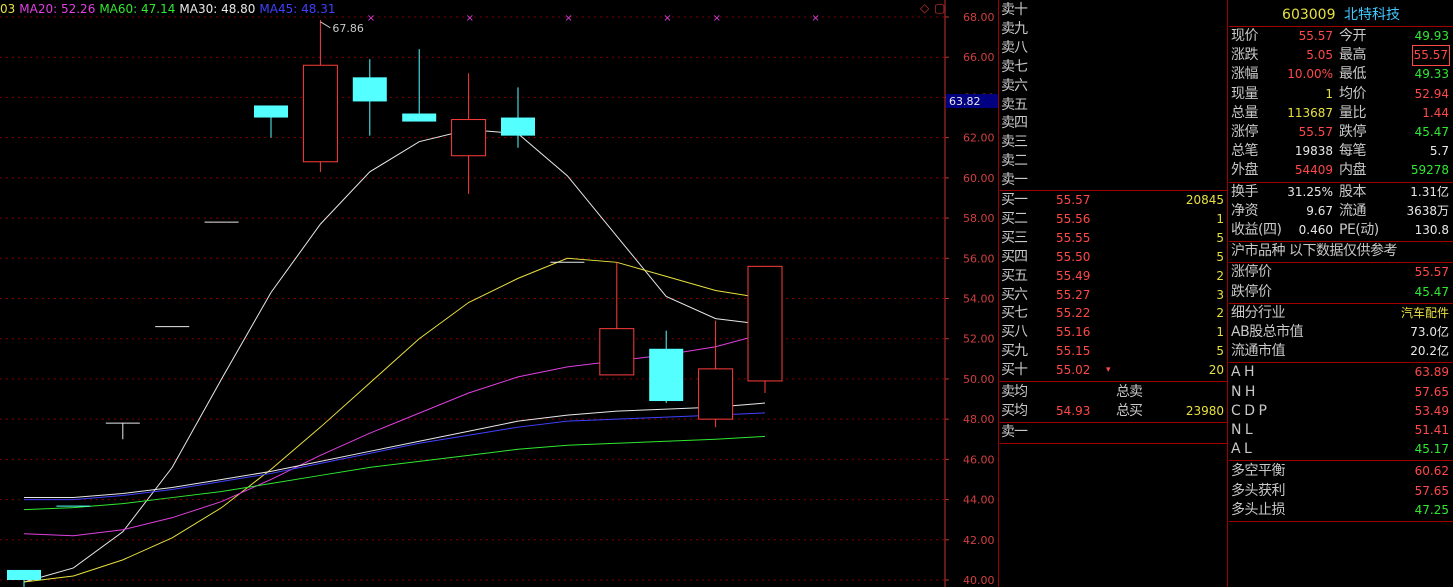 The width and height of the screenshot is (1453, 587). I want to click on bid-row: 买十 55.02 ▾ 20, so click(1114, 370).